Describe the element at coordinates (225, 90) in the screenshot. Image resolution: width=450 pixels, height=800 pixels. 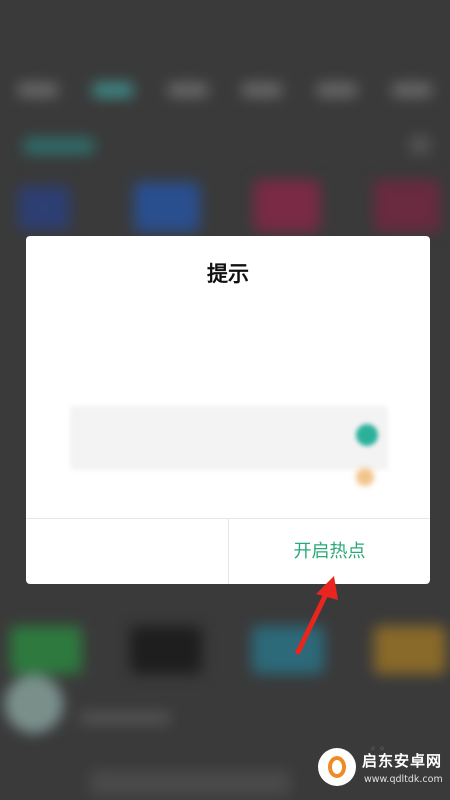
I see `background-tabs` at that location.